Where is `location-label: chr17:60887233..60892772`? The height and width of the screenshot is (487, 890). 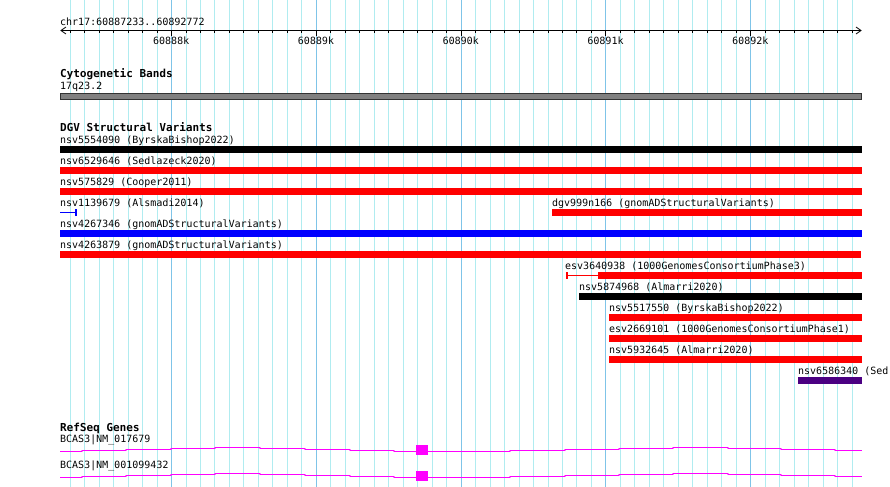 location-label: chr17:60887233..60892772 is located at coordinates (132, 22).